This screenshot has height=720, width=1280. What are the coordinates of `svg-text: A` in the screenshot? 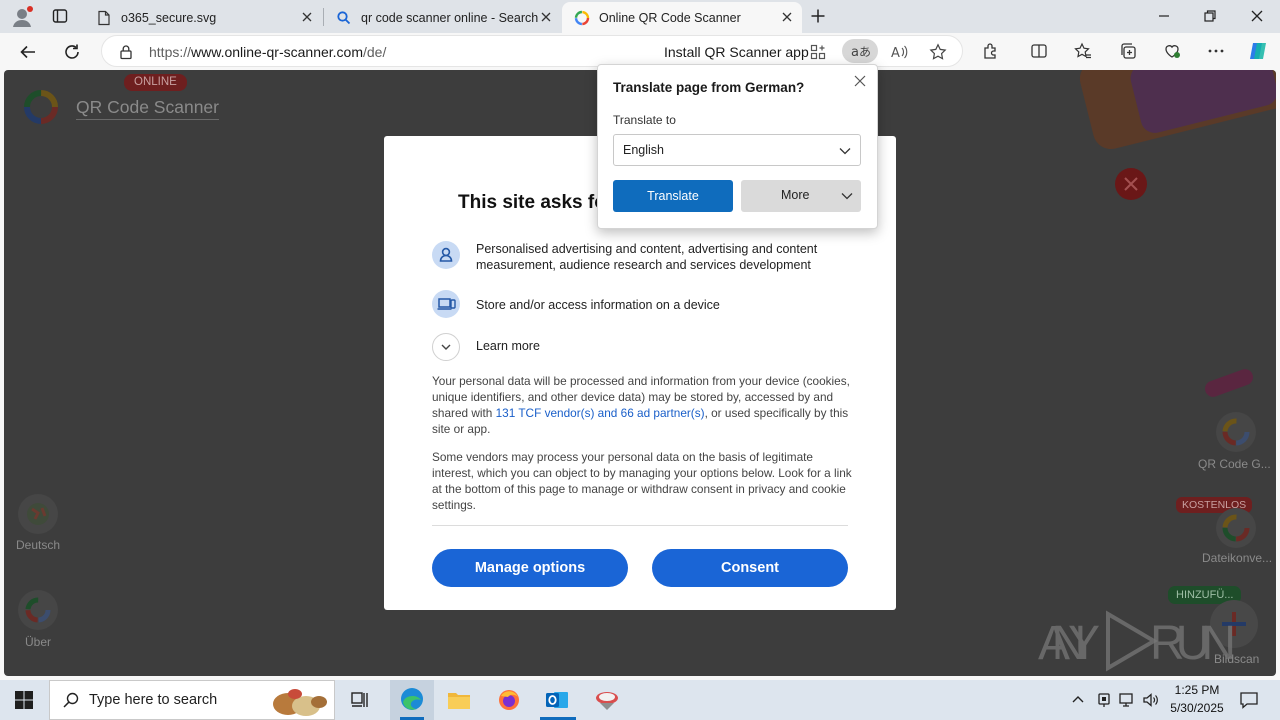 It's located at (895, 53).